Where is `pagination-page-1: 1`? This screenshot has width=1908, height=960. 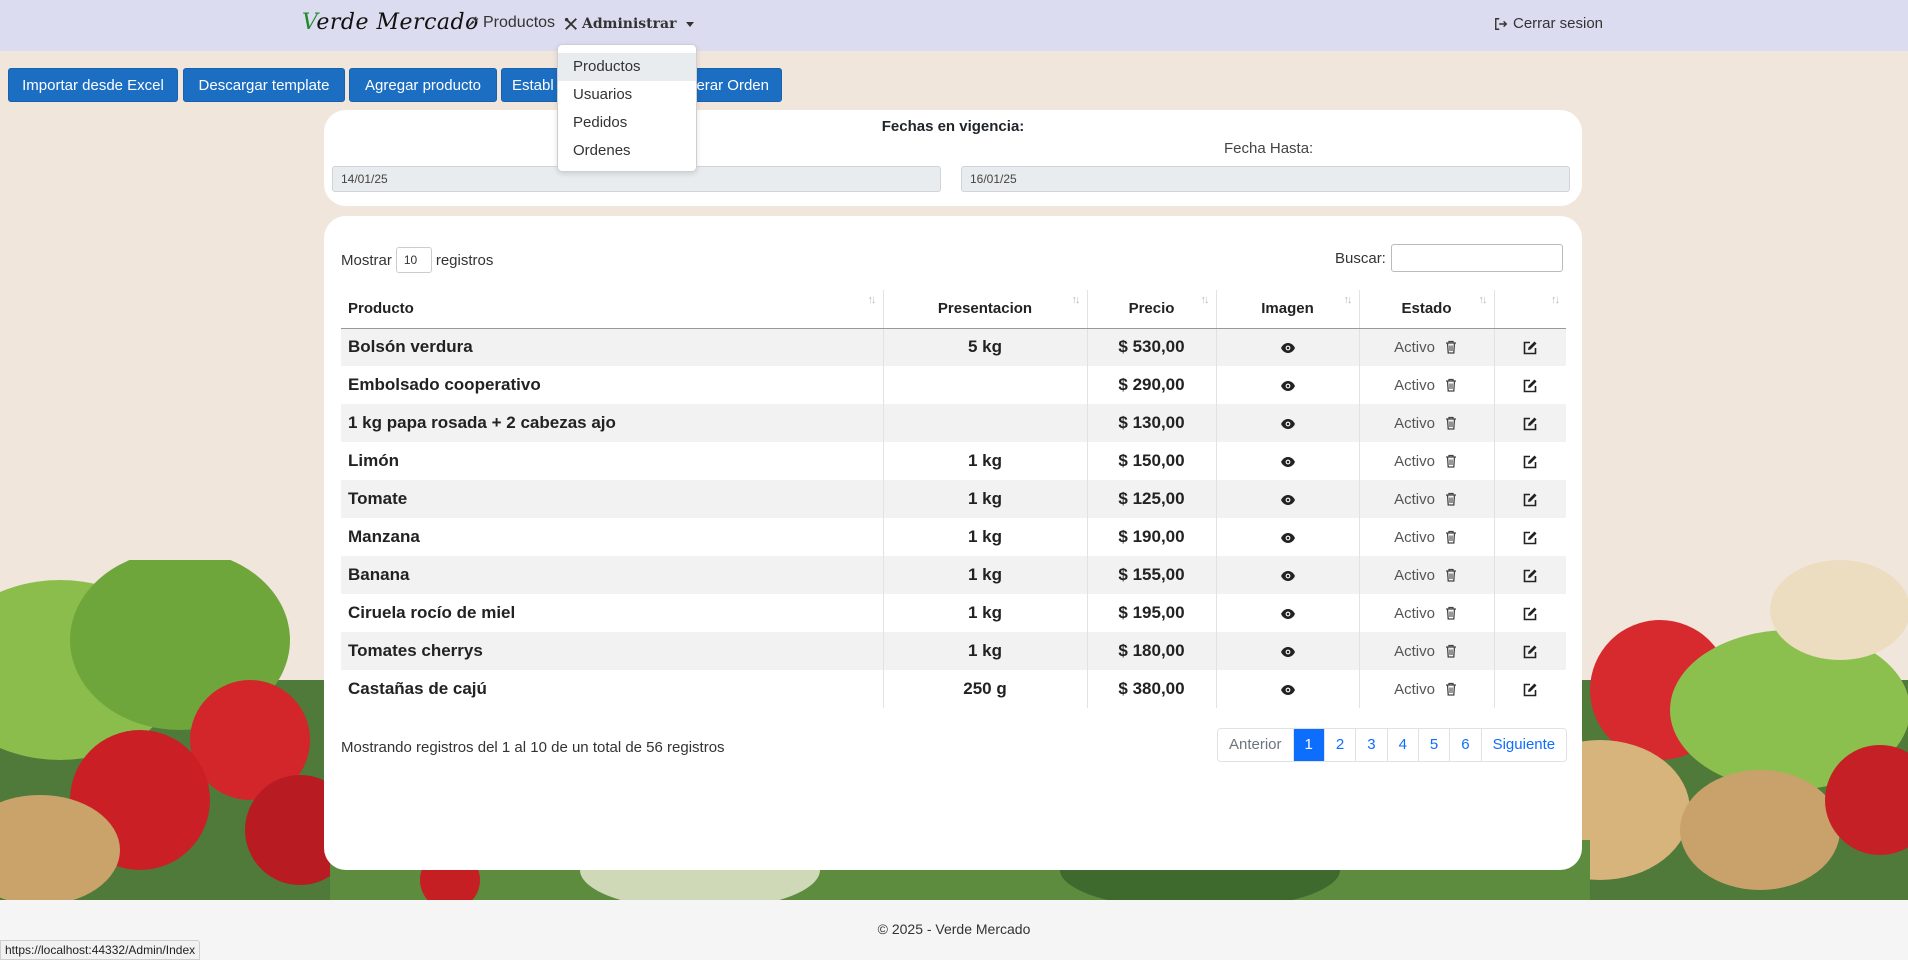 pagination-page-1: 1 is located at coordinates (1309, 745).